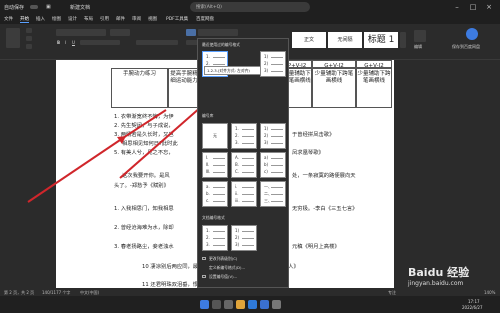 This screenshot has width=500, height=313. Describe the element at coordinates (221, 44) in the screenshot. I see `section-recent-formats: 最近使用过的编号格式` at that location.